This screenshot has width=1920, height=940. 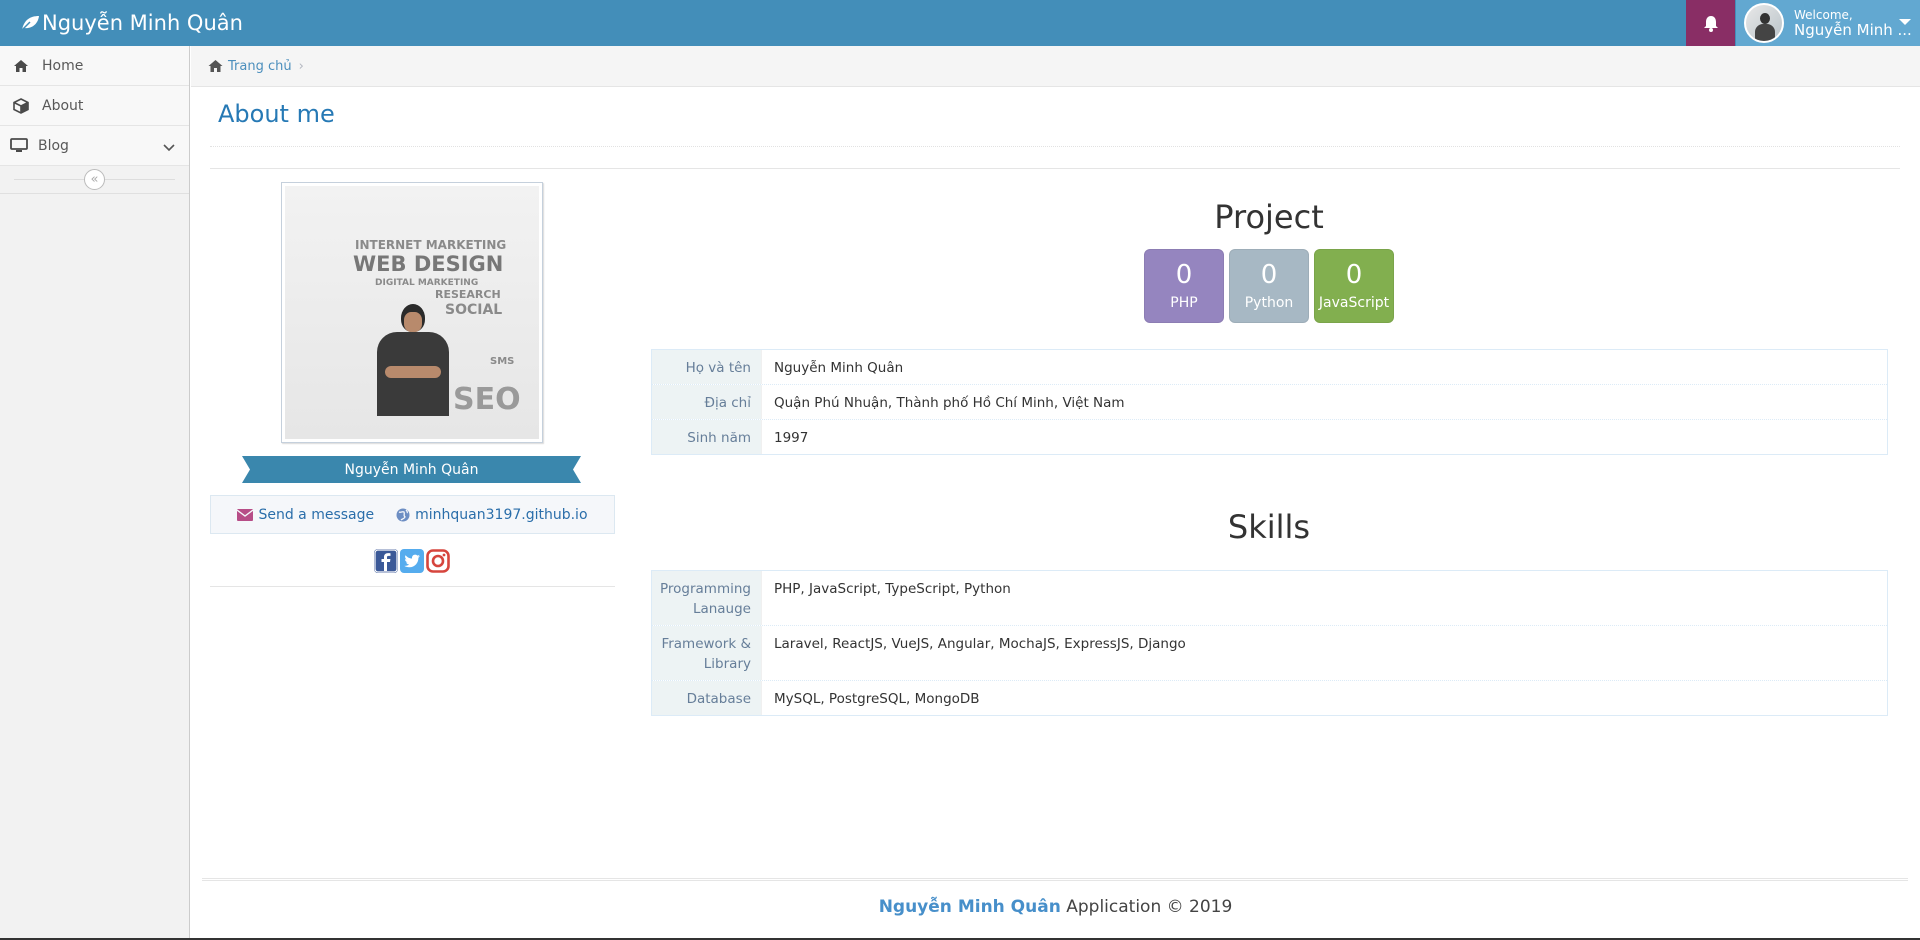 What do you see at coordinates (468, 294) in the screenshot?
I see `photo-word: RESEARCH` at bounding box center [468, 294].